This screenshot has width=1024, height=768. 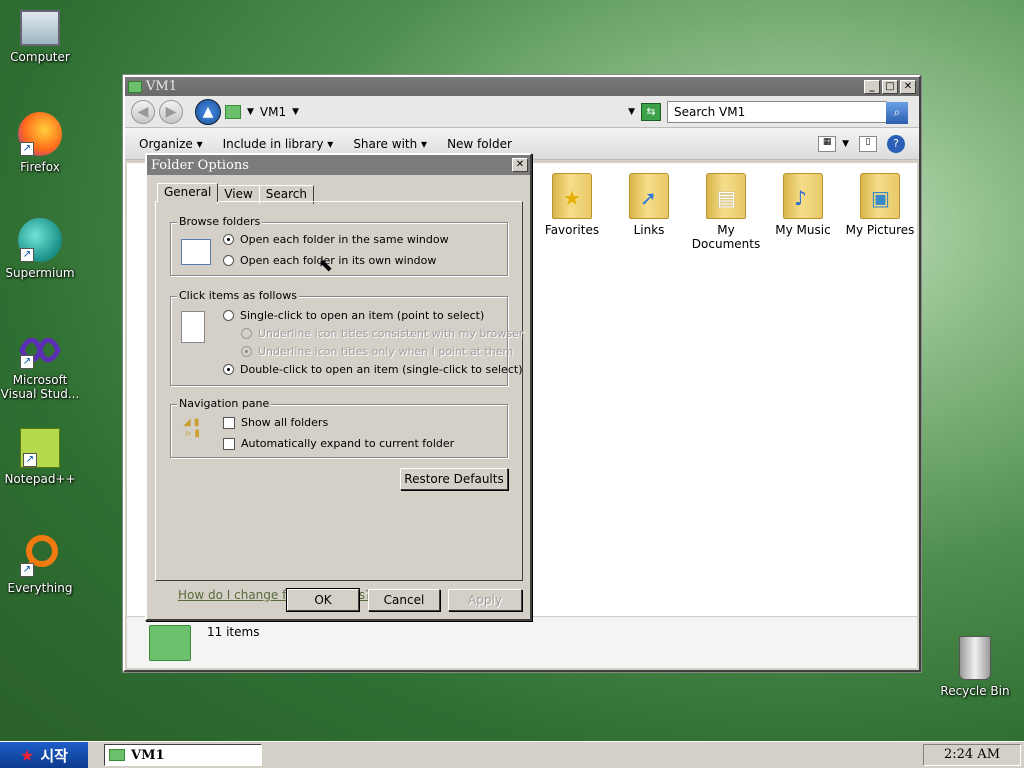 I want to click on include-in-library-menu: Include in library ▾, so click(x=278, y=144).